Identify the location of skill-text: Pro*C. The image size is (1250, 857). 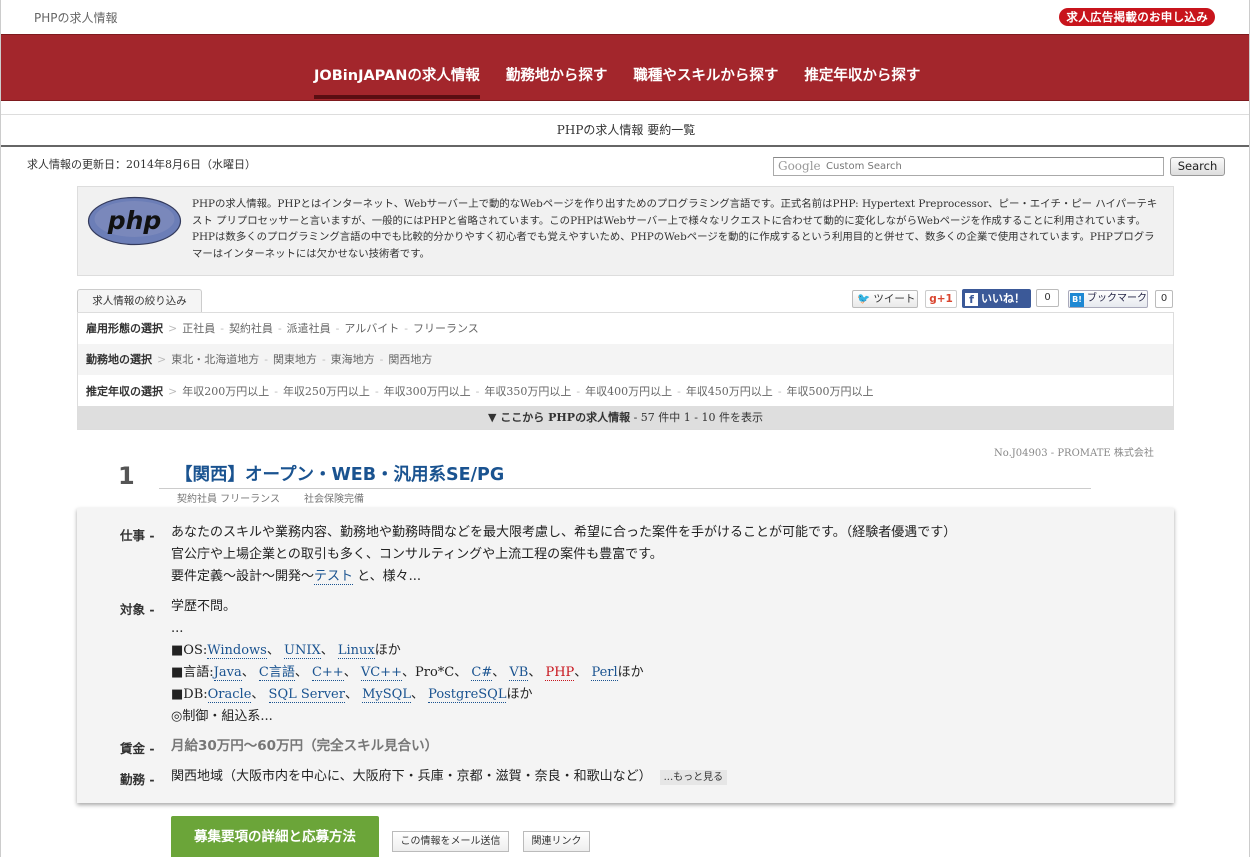
(434, 672).